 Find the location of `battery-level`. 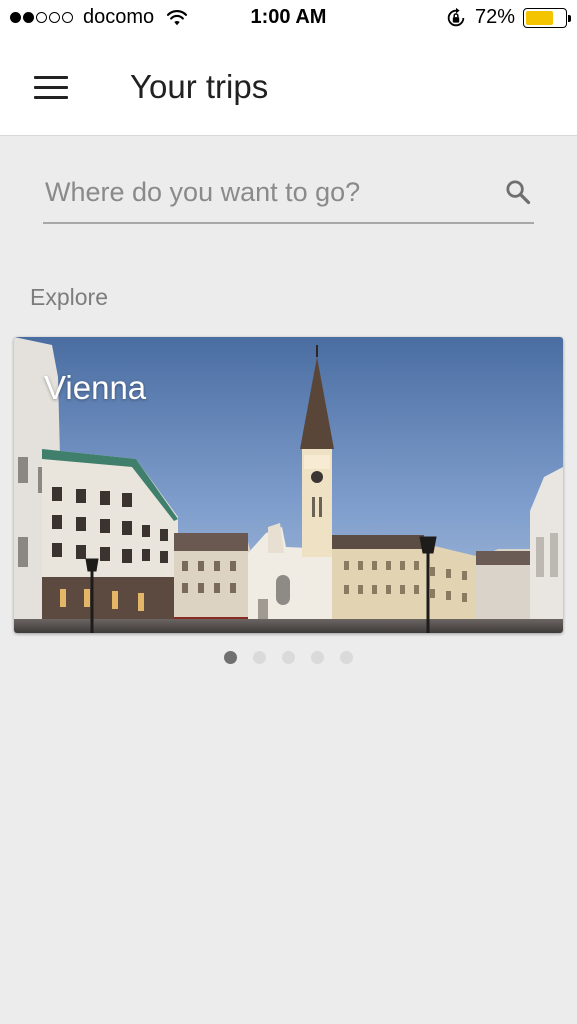

battery-level is located at coordinates (540, 17).